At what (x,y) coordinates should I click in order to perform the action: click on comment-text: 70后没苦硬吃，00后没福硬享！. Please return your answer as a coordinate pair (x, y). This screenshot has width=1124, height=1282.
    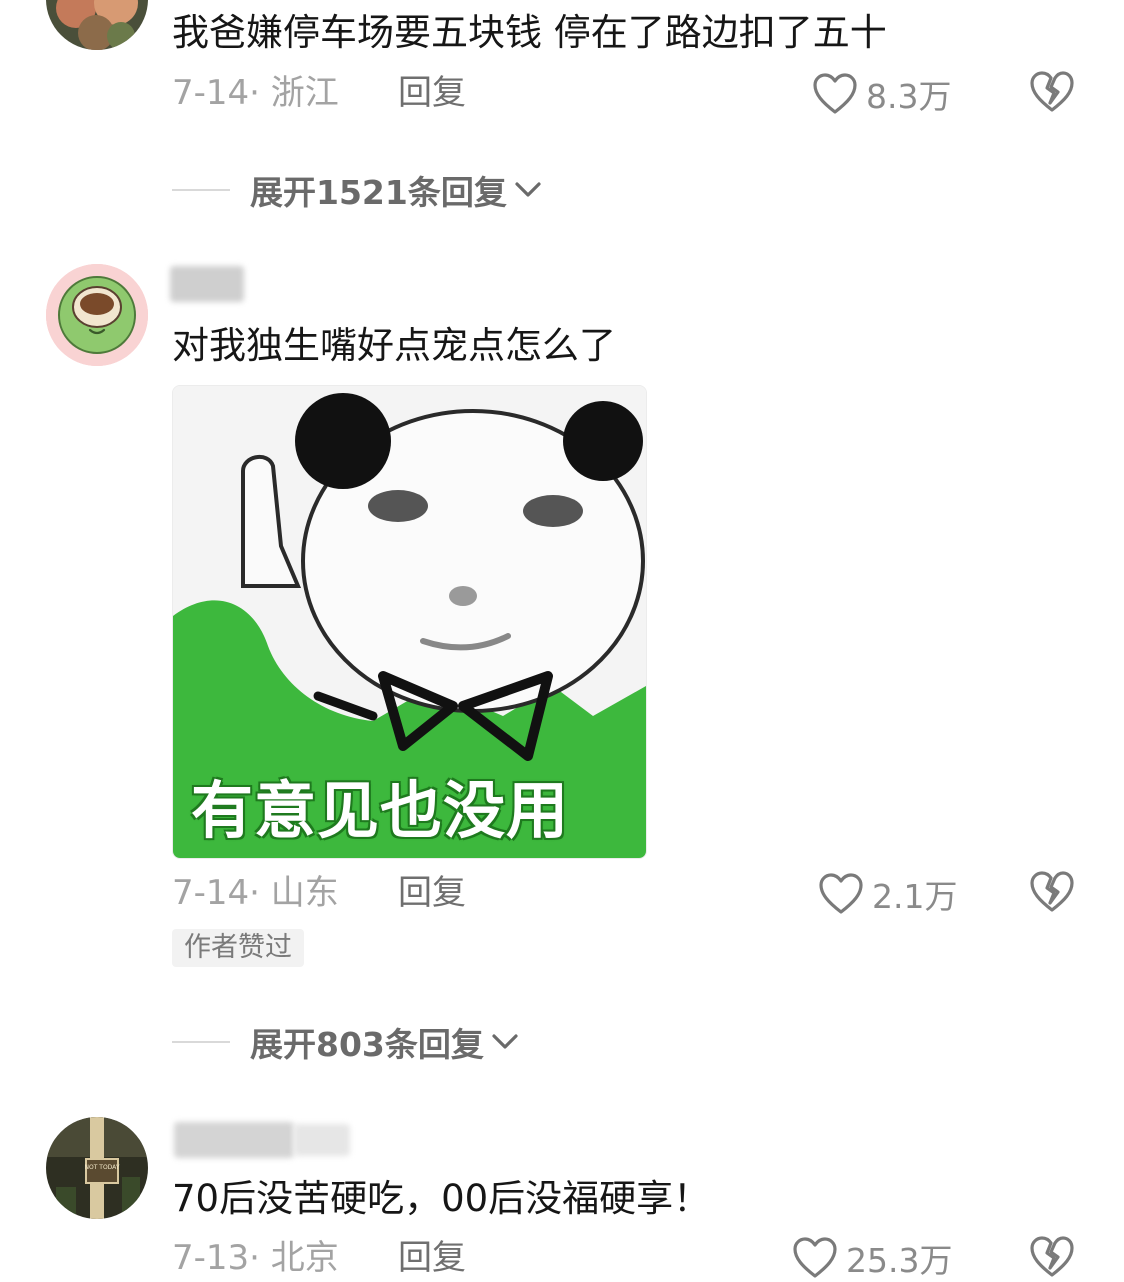
    Looking at the image, I should click on (441, 1198).